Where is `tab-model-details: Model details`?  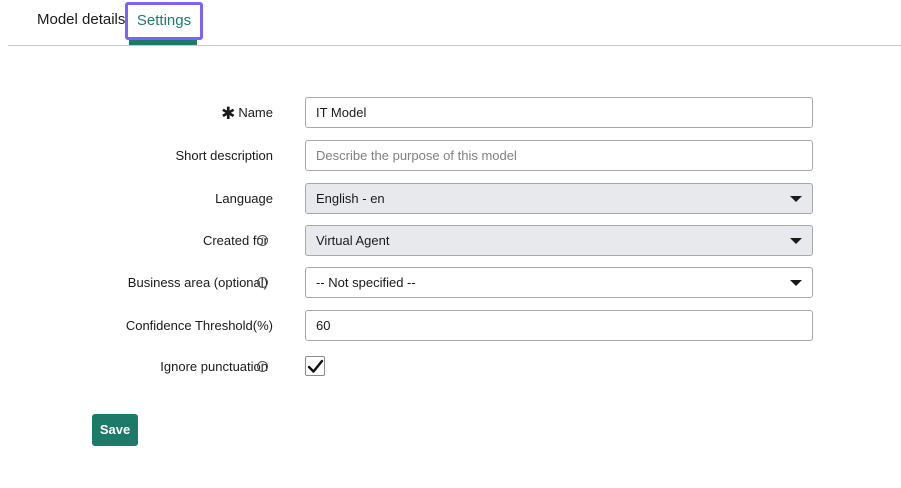 tab-model-details: Model details is located at coordinates (81, 22).